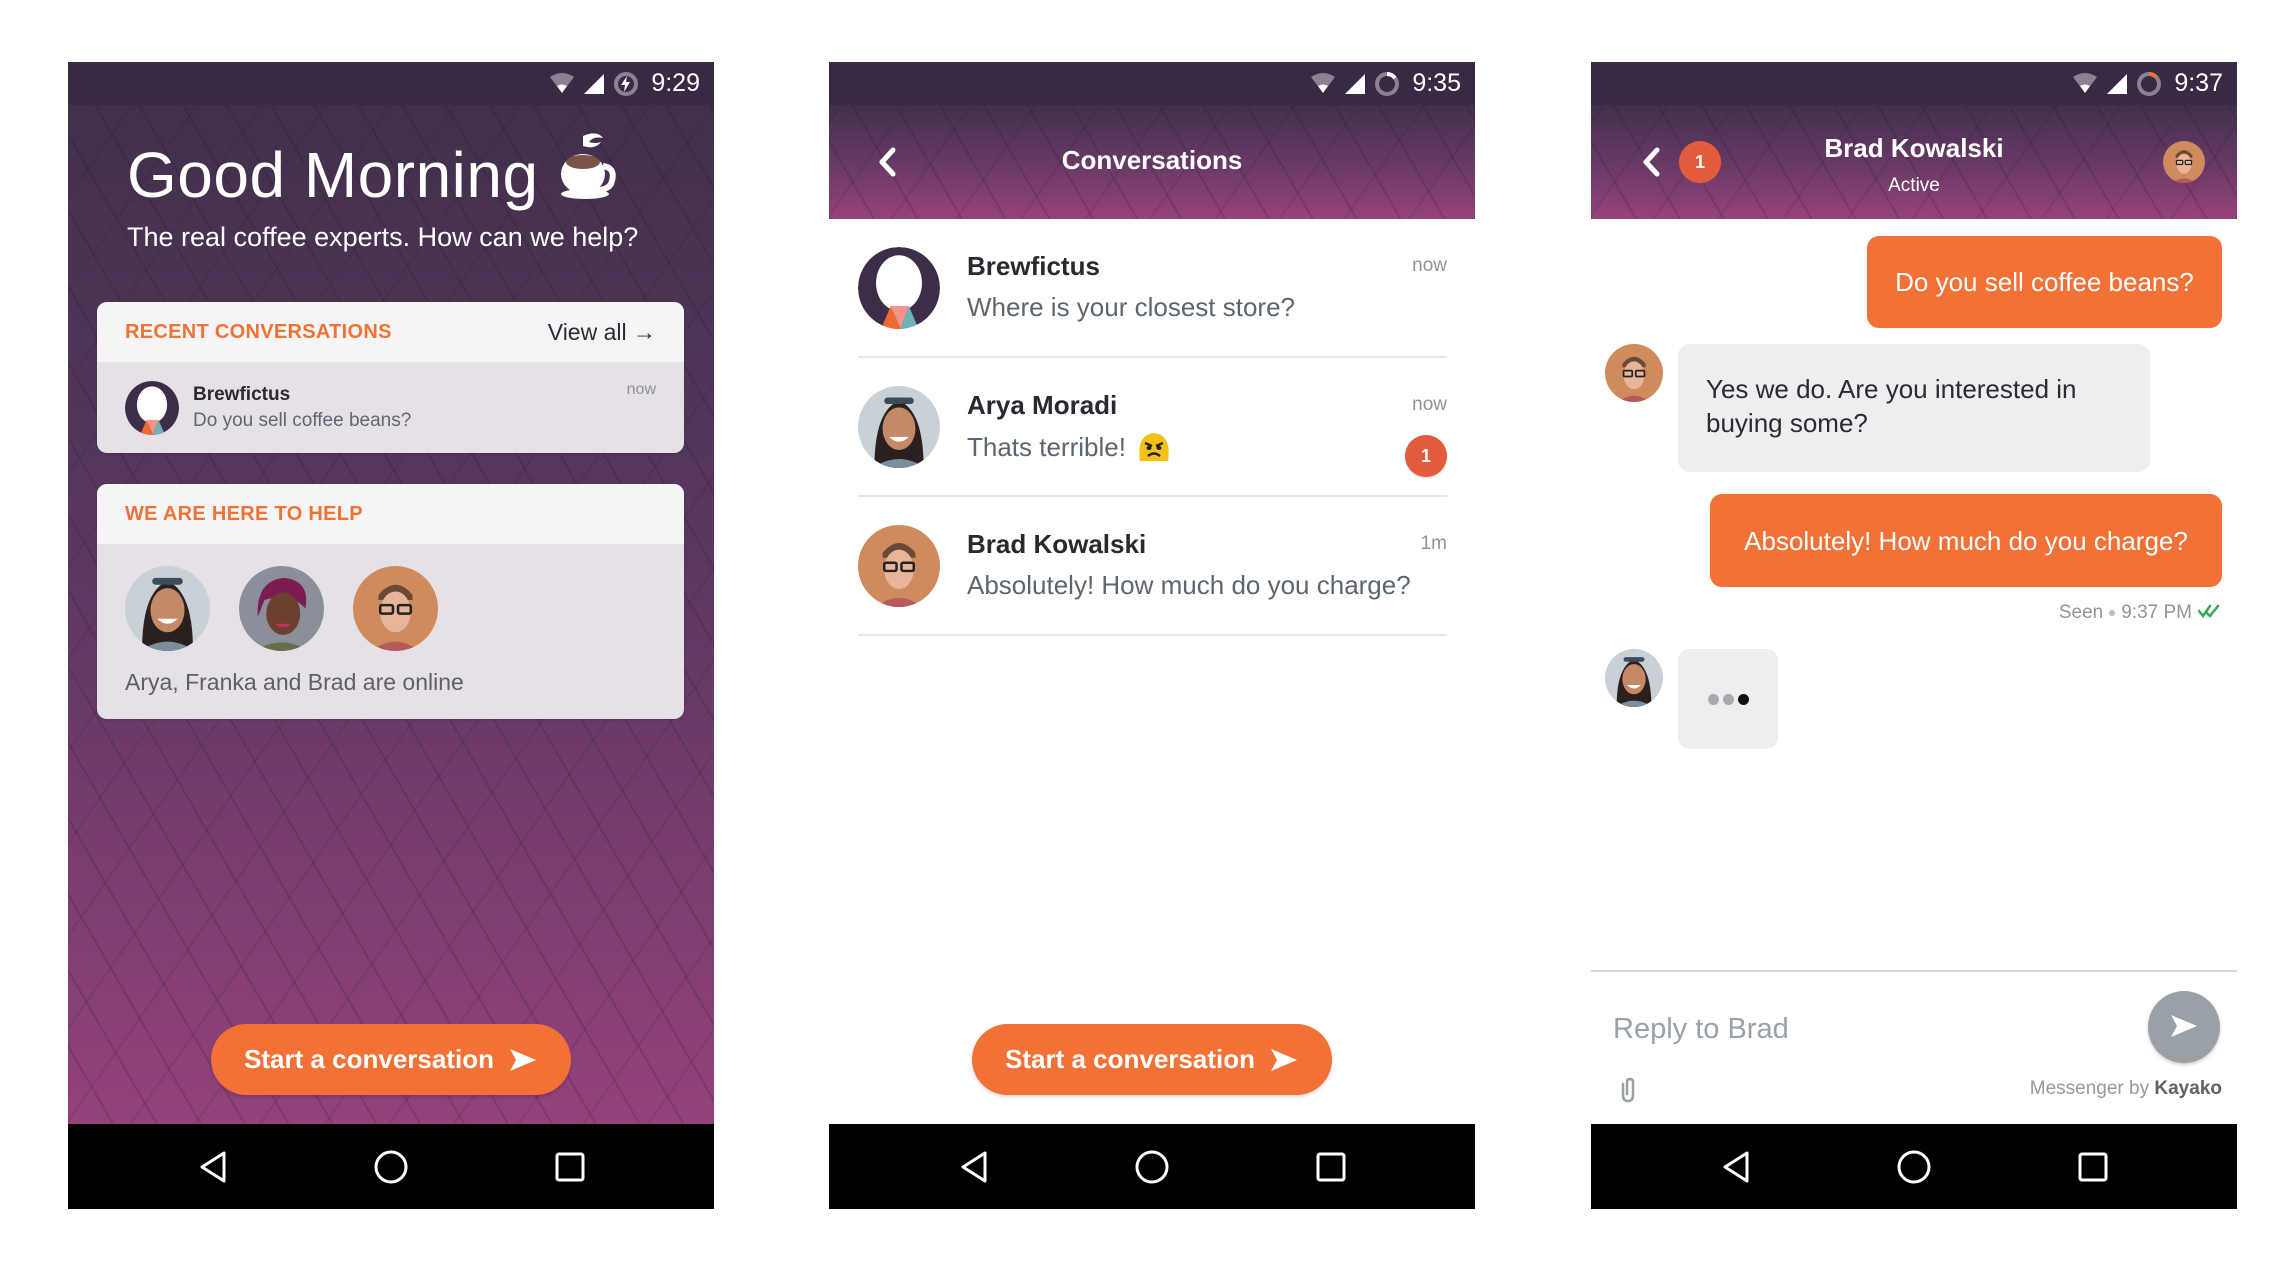 Image resolution: width=2294 pixels, height=1266 pixels. Describe the element at coordinates (1433, 543) in the screenshot. I see `conversation-time: 1m` at that location.